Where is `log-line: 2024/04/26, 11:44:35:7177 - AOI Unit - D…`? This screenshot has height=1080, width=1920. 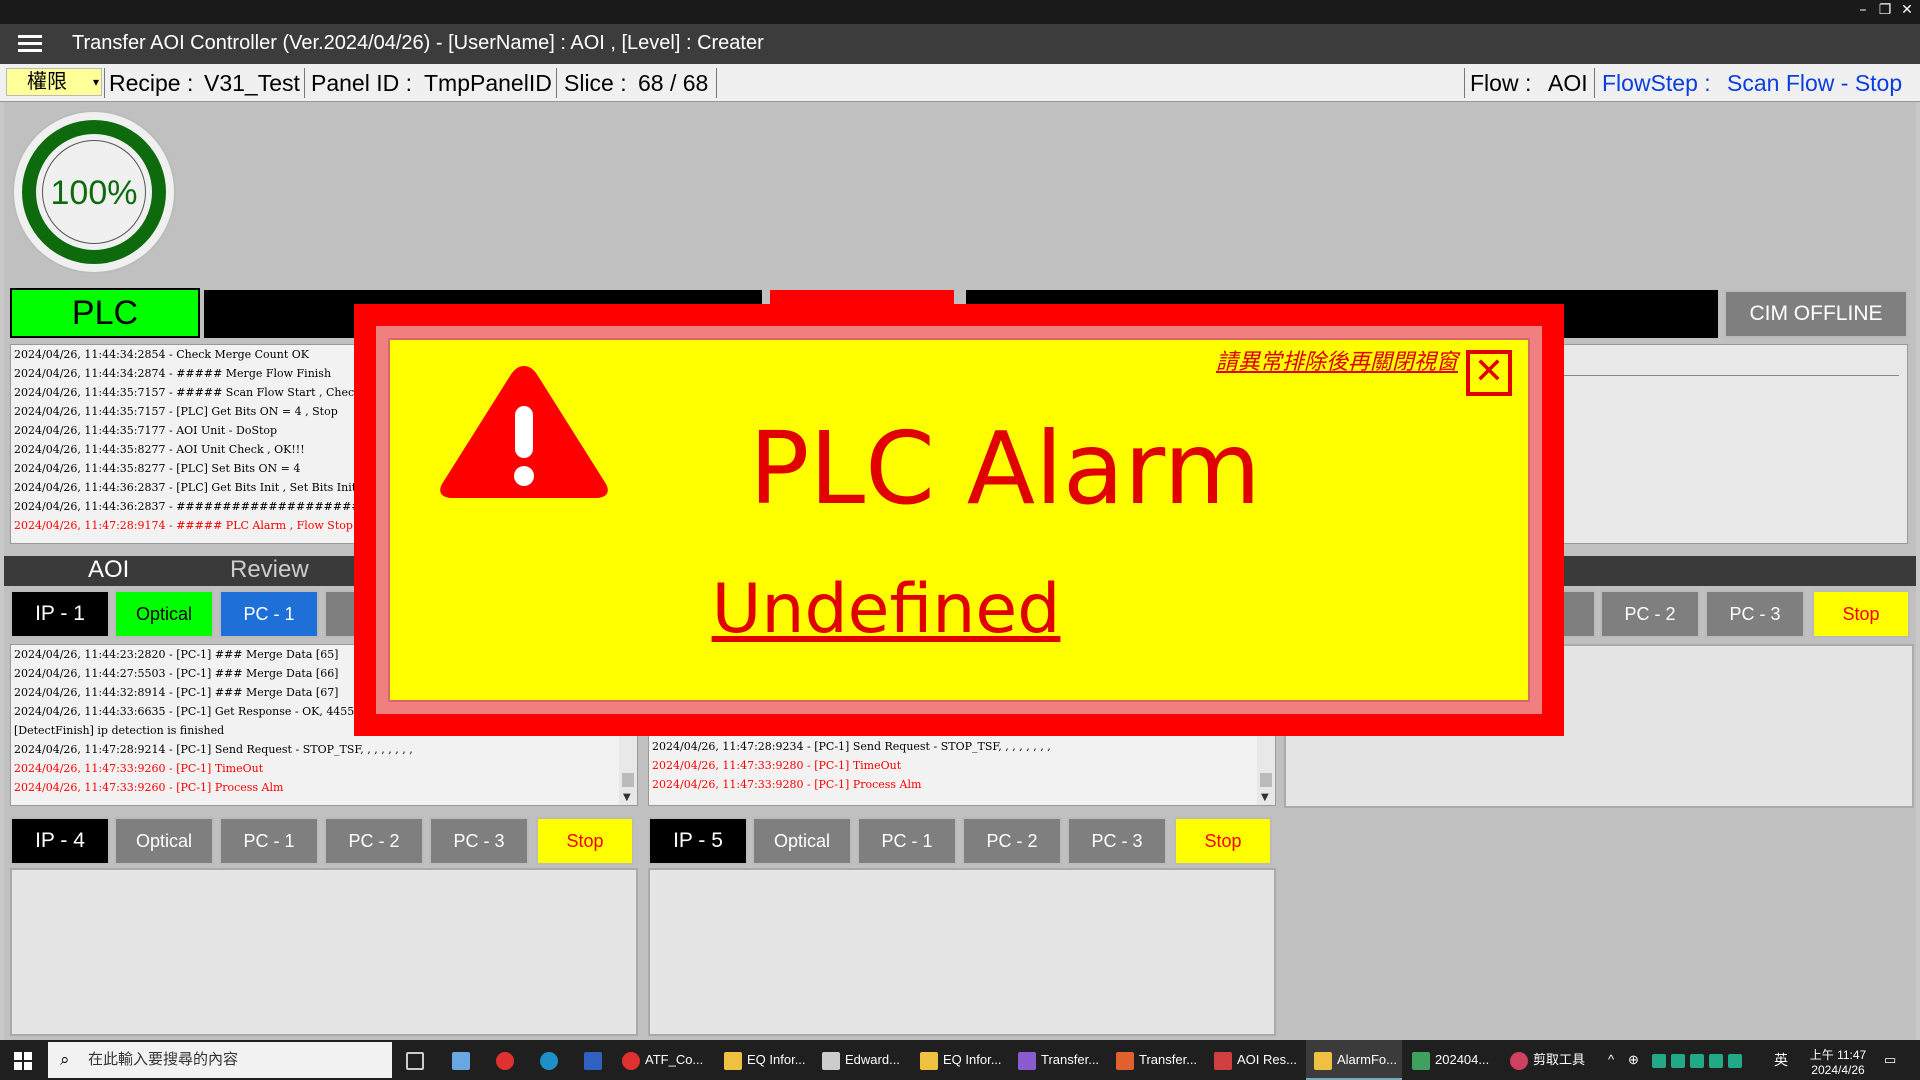 log-line: 2024/04/26, 11:44:35:7177 - AOI Unit - D… is located at coordinates (146, 430).